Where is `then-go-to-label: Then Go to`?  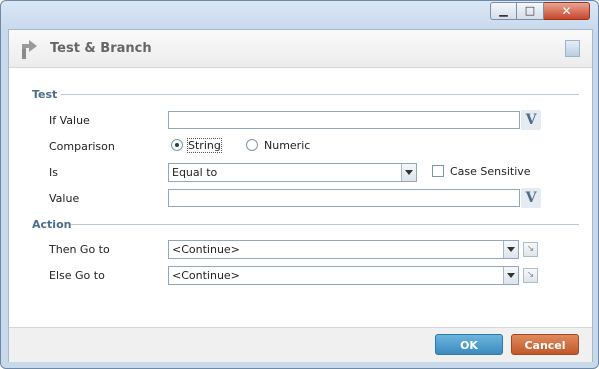
then-go-to-label: Then Go to is located at coordinates (79, 249).